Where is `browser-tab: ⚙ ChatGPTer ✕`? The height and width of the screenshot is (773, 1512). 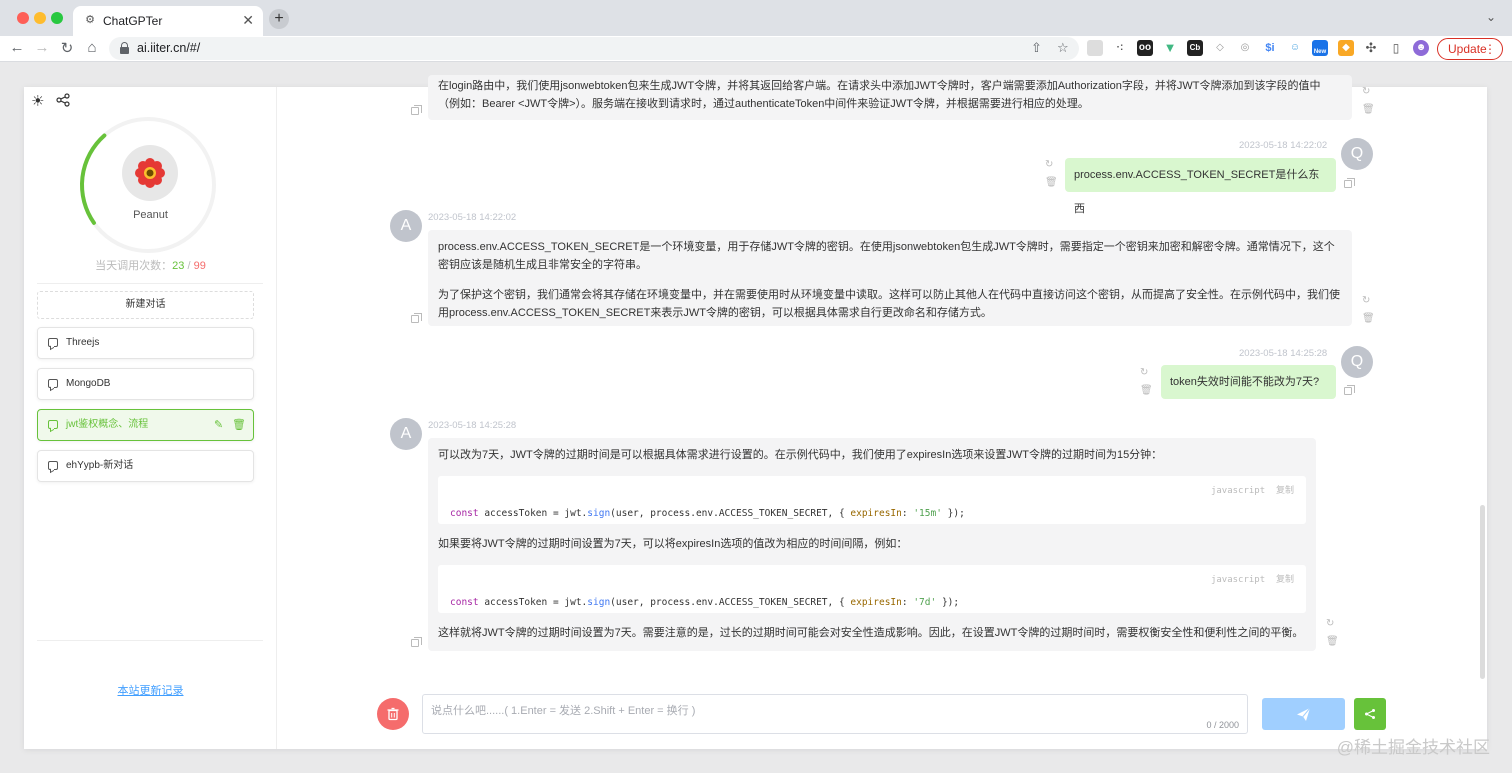 browser-tab: ⚙ ChatGPTer ✕ is located at coordinates (168, 21).